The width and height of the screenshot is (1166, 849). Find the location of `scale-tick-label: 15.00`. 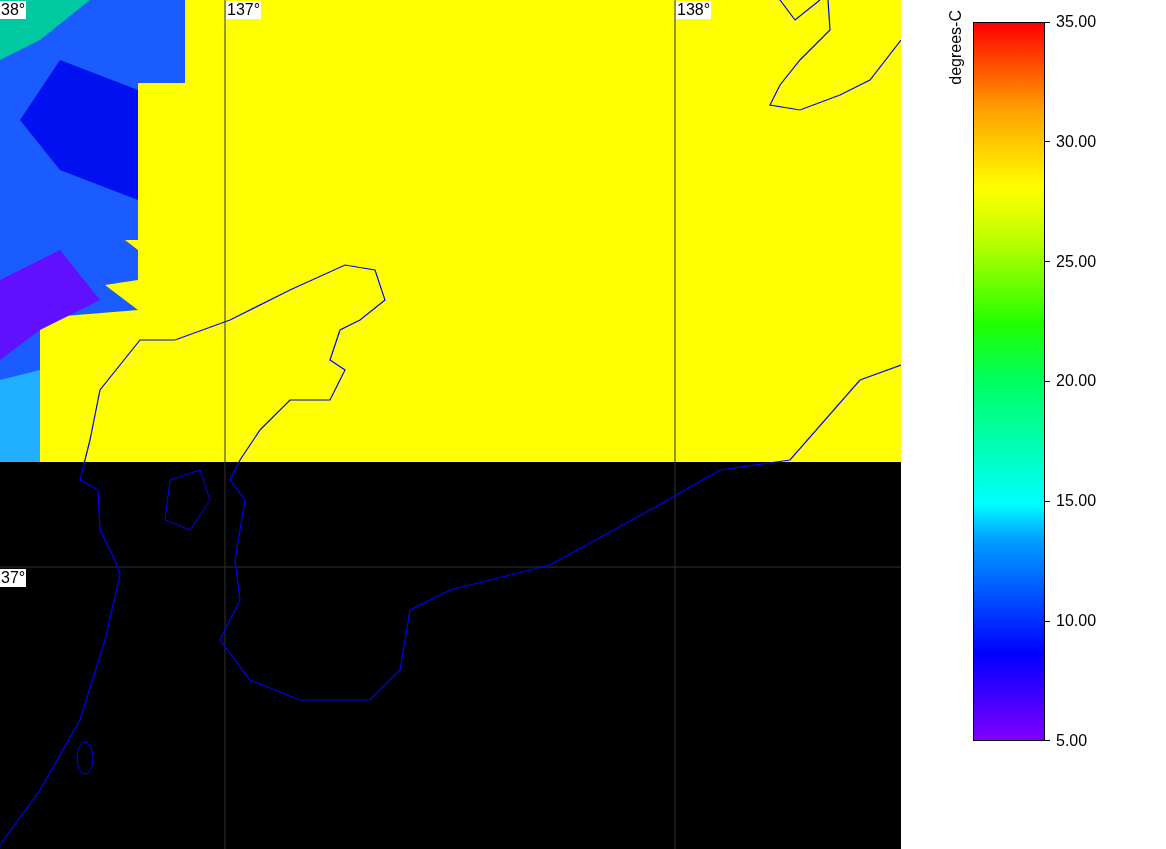

scale-tick-label: 15.00 is located at coordinates (1076, 501).